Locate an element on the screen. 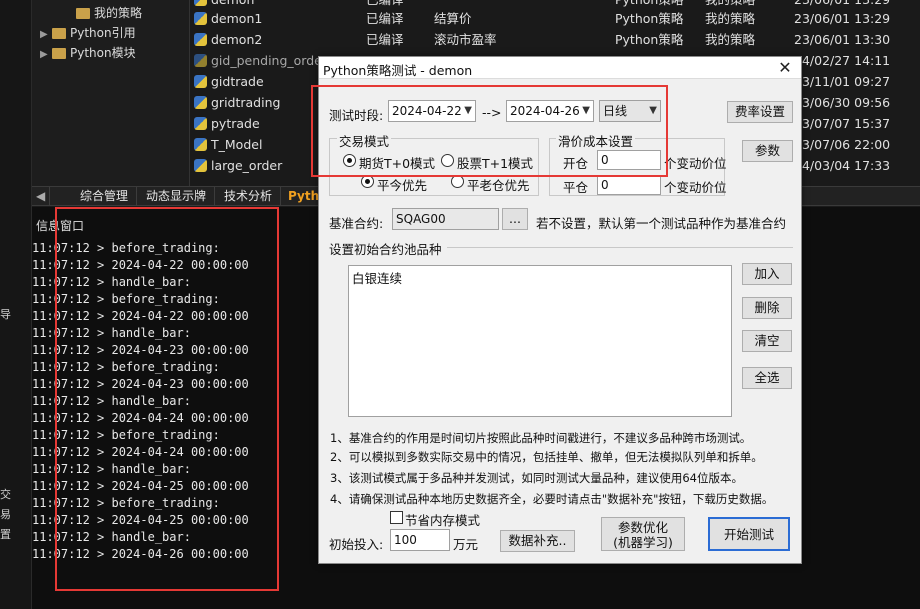 The width and height of the screenshot is (920, 609). strategy-time: 23/07/06 22:00 is located at coordinates (842, 144).